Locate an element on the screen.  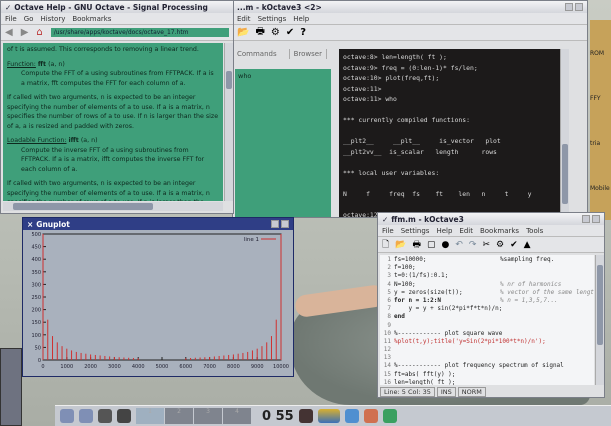
code-line: 16 len=length( ft ); is located at coordinates (487, 382).